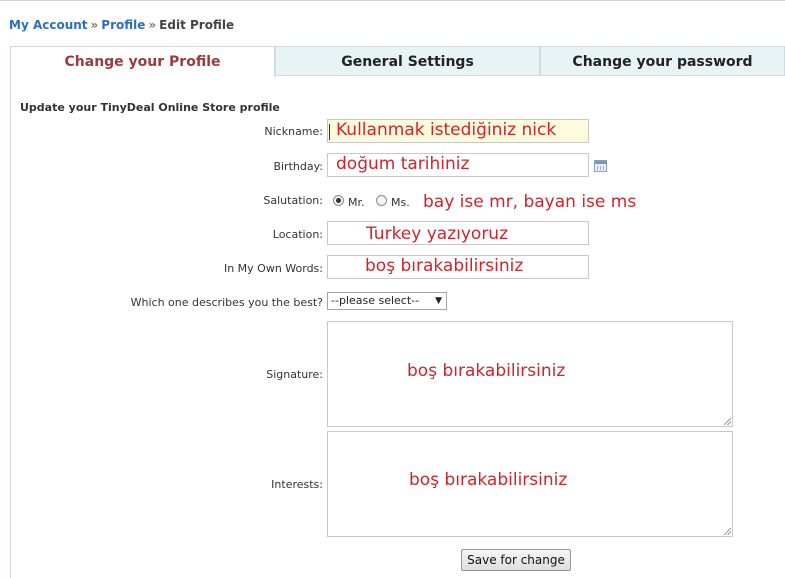 Image resolution: width=785 pixels, height=578 pixels. Describe the element at coordinates (407, 61) in the screenshot. I see `tab-general-settings: General Settings` at that location.